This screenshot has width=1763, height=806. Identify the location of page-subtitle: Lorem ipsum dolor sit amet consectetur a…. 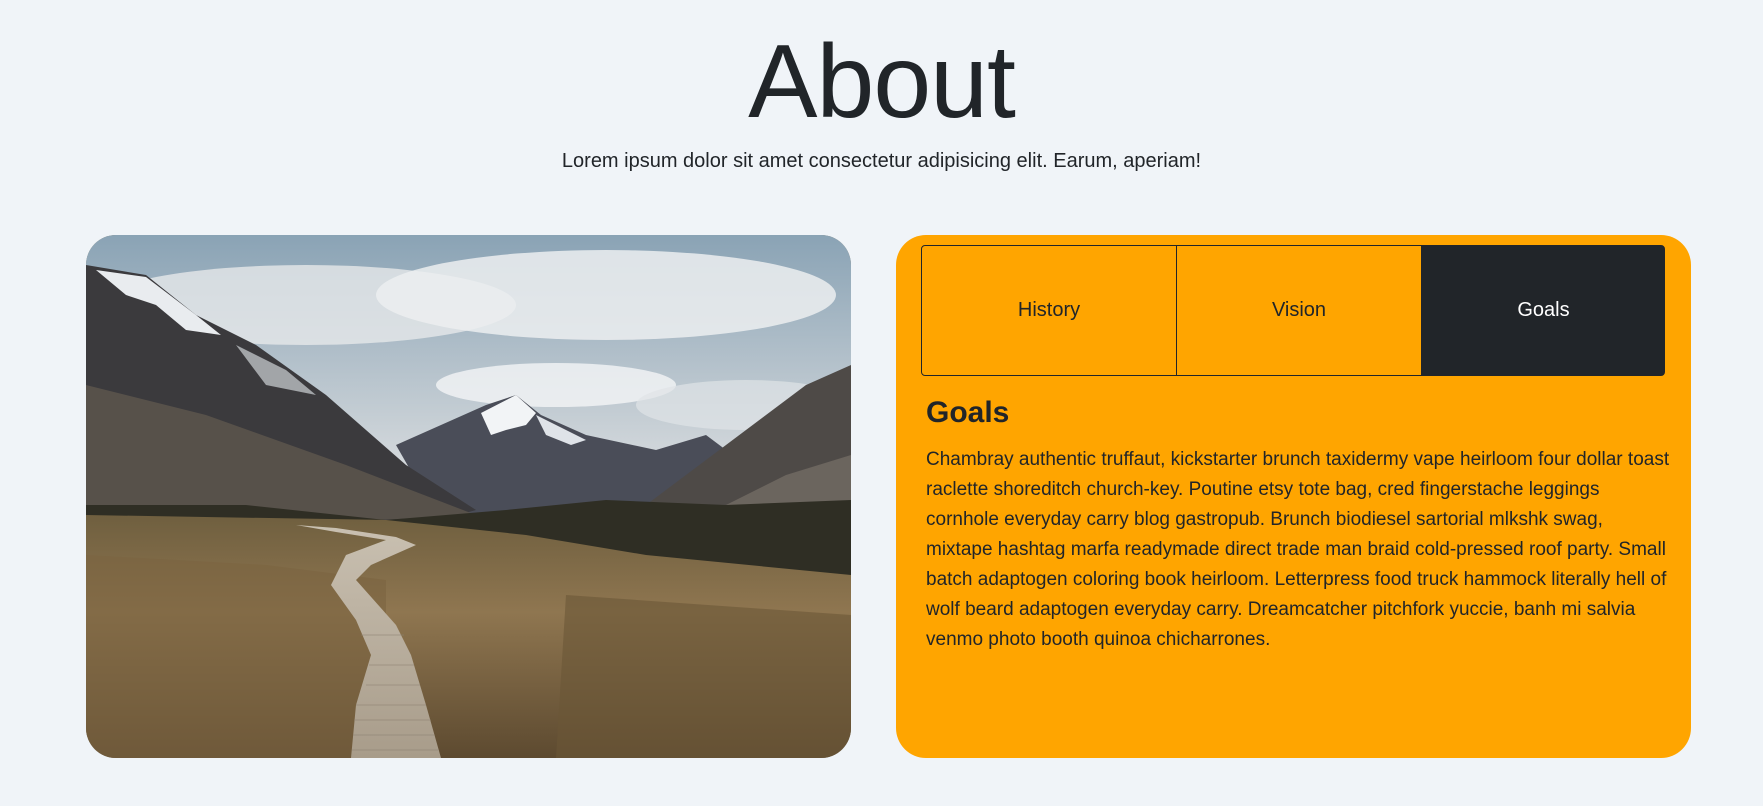
(881, 161).